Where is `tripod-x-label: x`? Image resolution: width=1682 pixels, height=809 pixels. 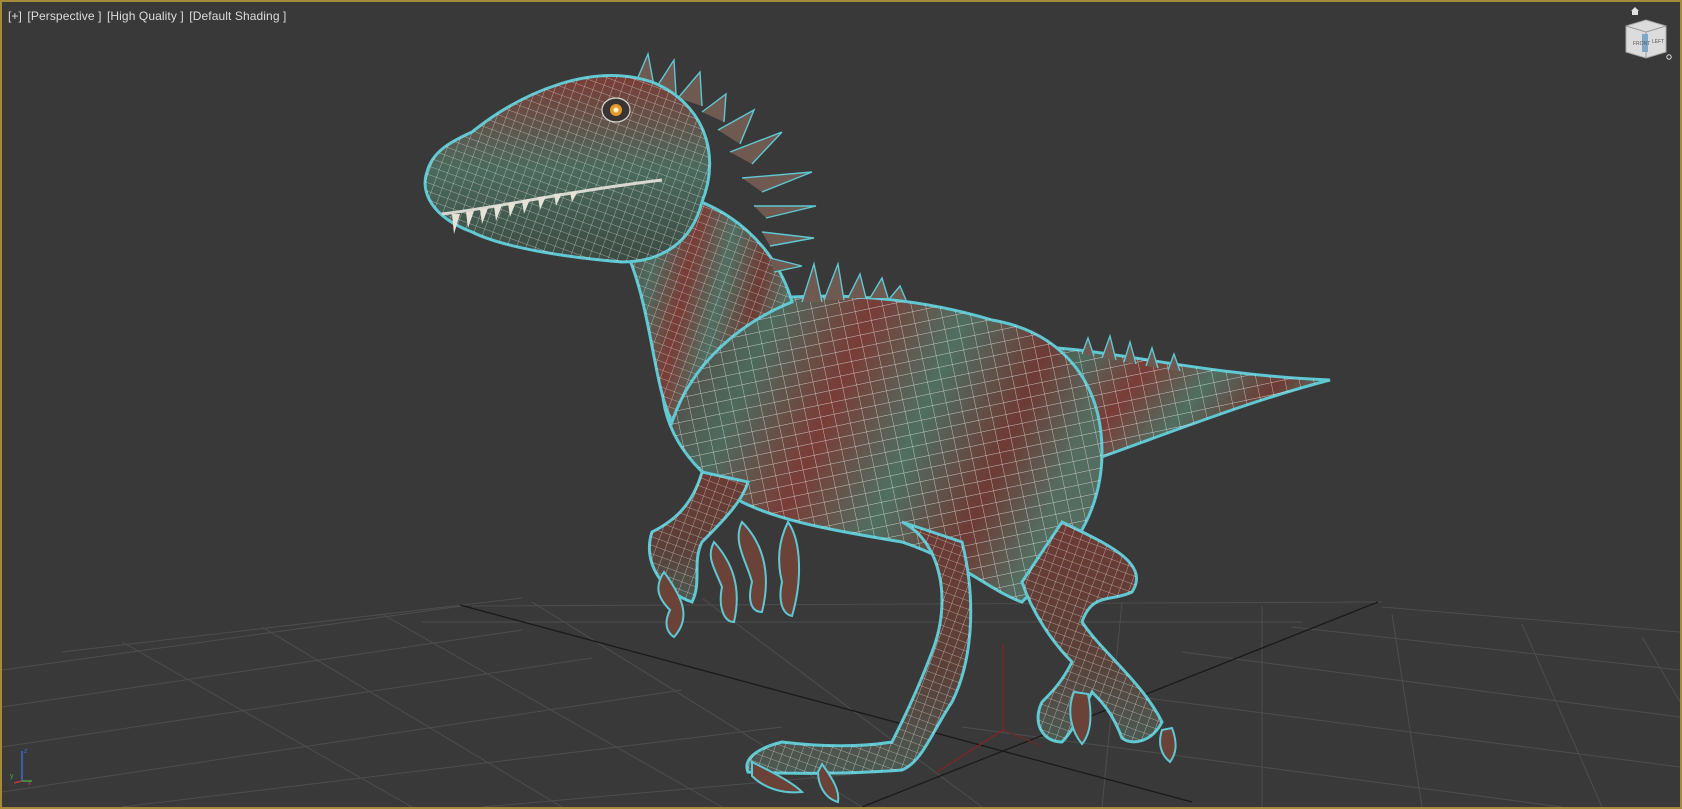 tripod-x-label: x is located at coordinates (29, 783).